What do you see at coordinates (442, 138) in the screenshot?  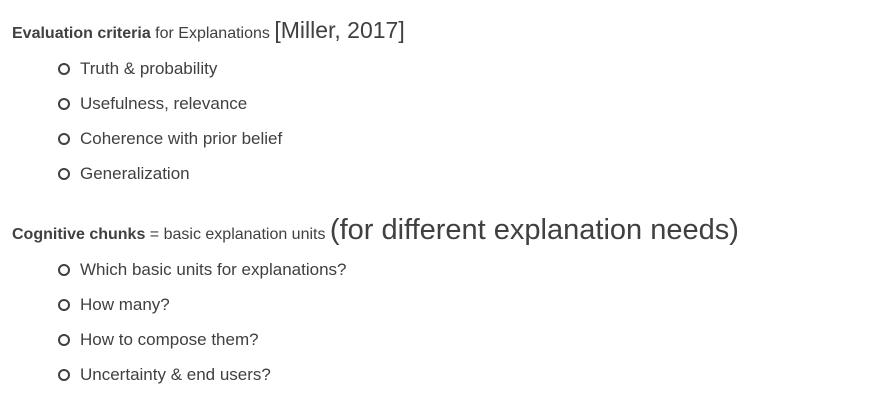 I see `list-item: Coherence with prior belief` at bounding box center [442, 138].